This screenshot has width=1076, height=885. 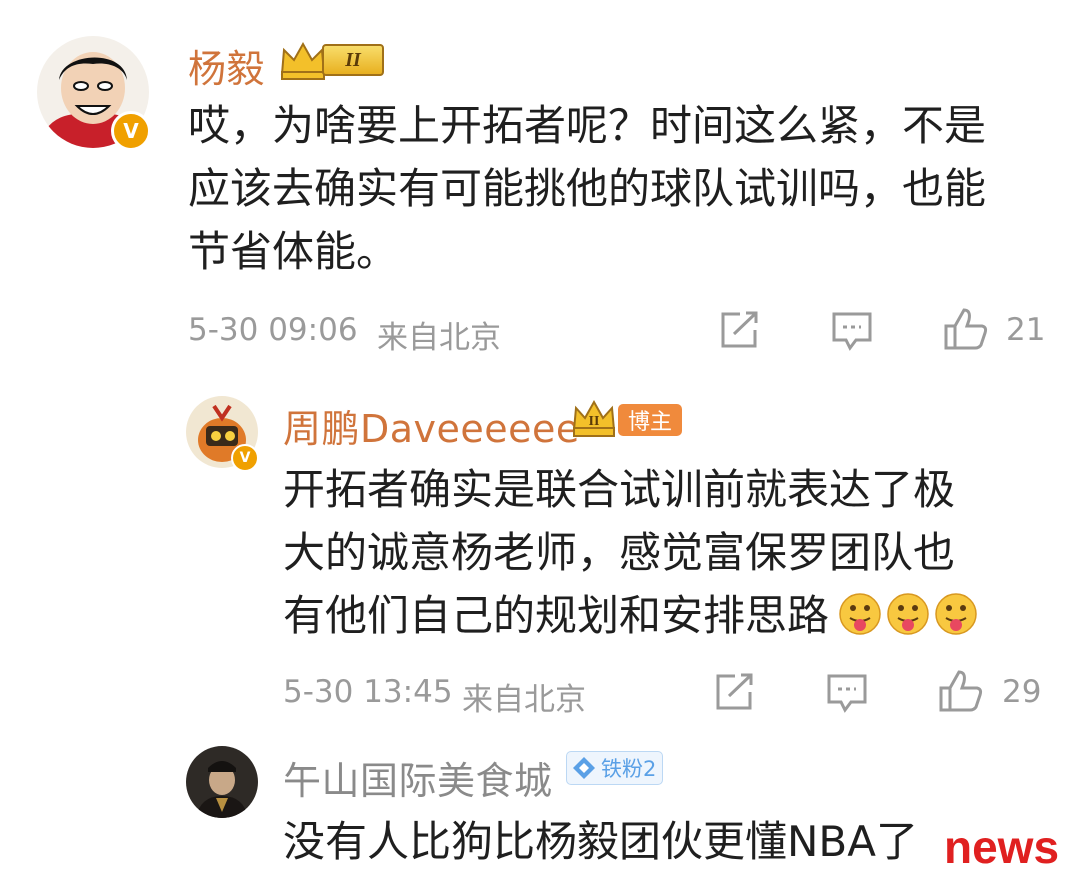 I want to click on fan-badge: 铁粉2, so click(x=615, y=768).